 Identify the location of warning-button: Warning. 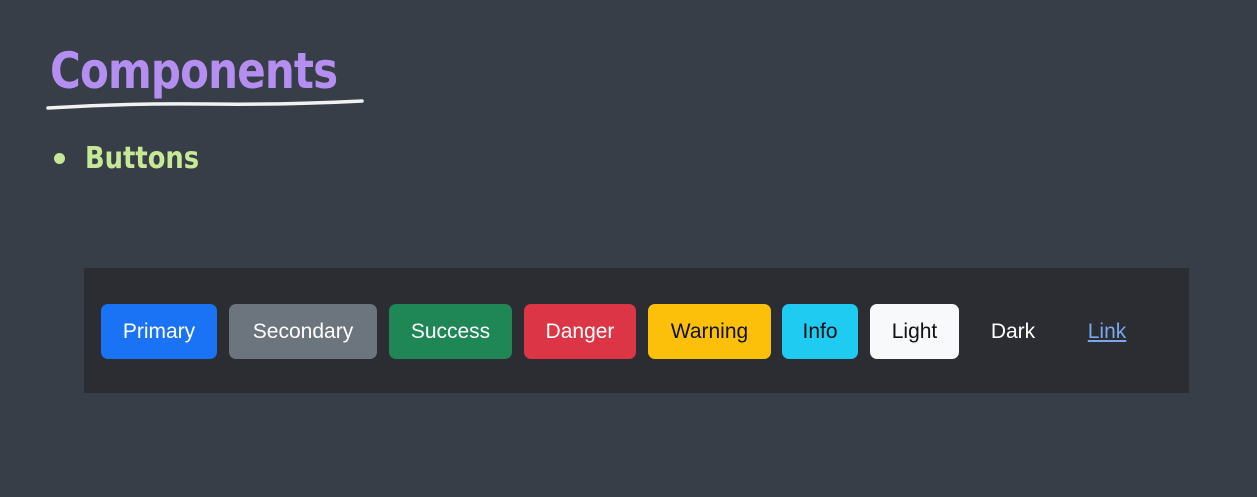
(709, 331).